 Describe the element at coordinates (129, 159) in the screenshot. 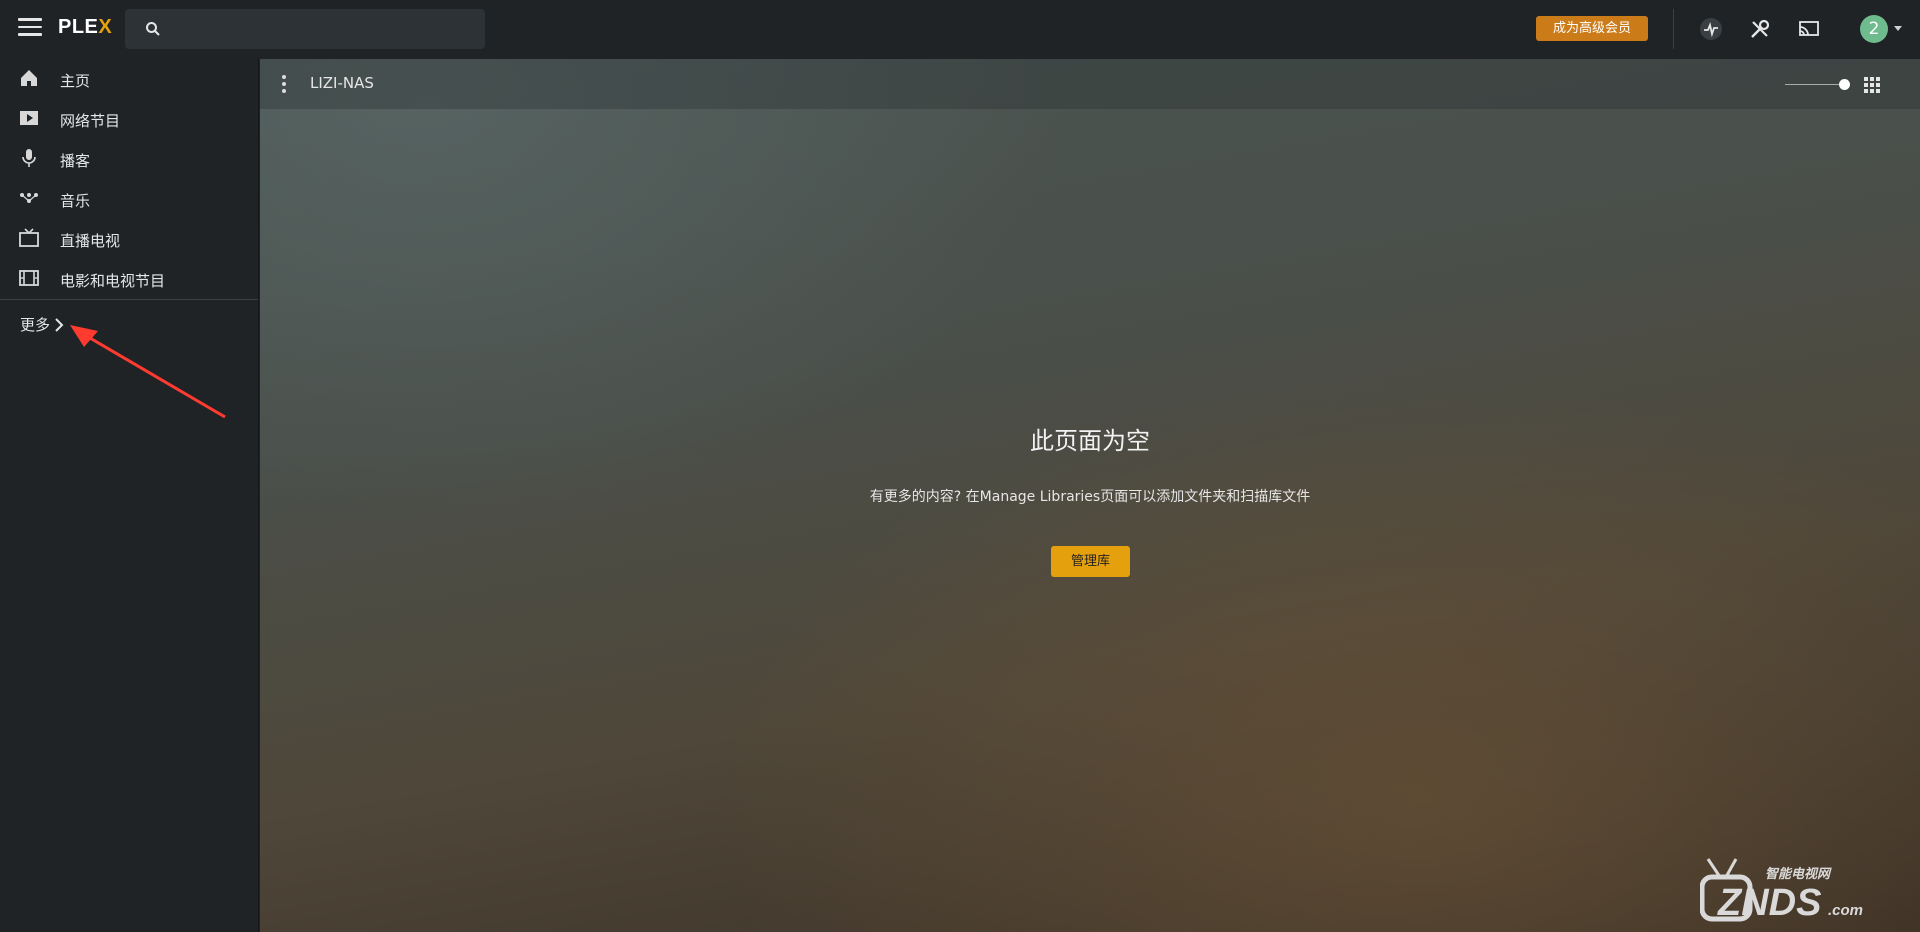

I see `sidebar-item-podcasts: 播客` at that location.